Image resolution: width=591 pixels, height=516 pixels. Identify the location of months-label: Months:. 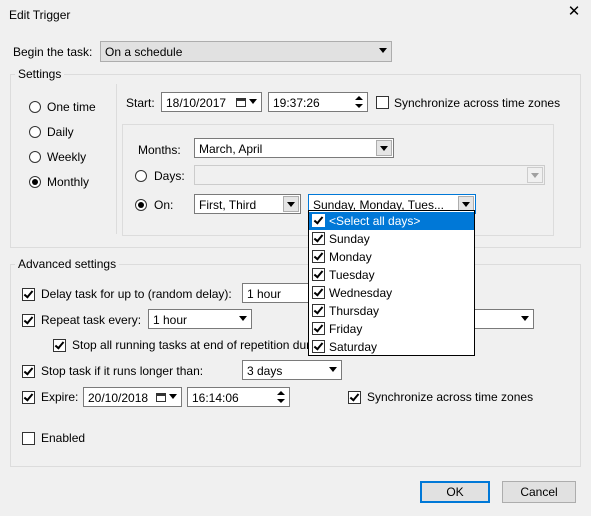
(159, 150).